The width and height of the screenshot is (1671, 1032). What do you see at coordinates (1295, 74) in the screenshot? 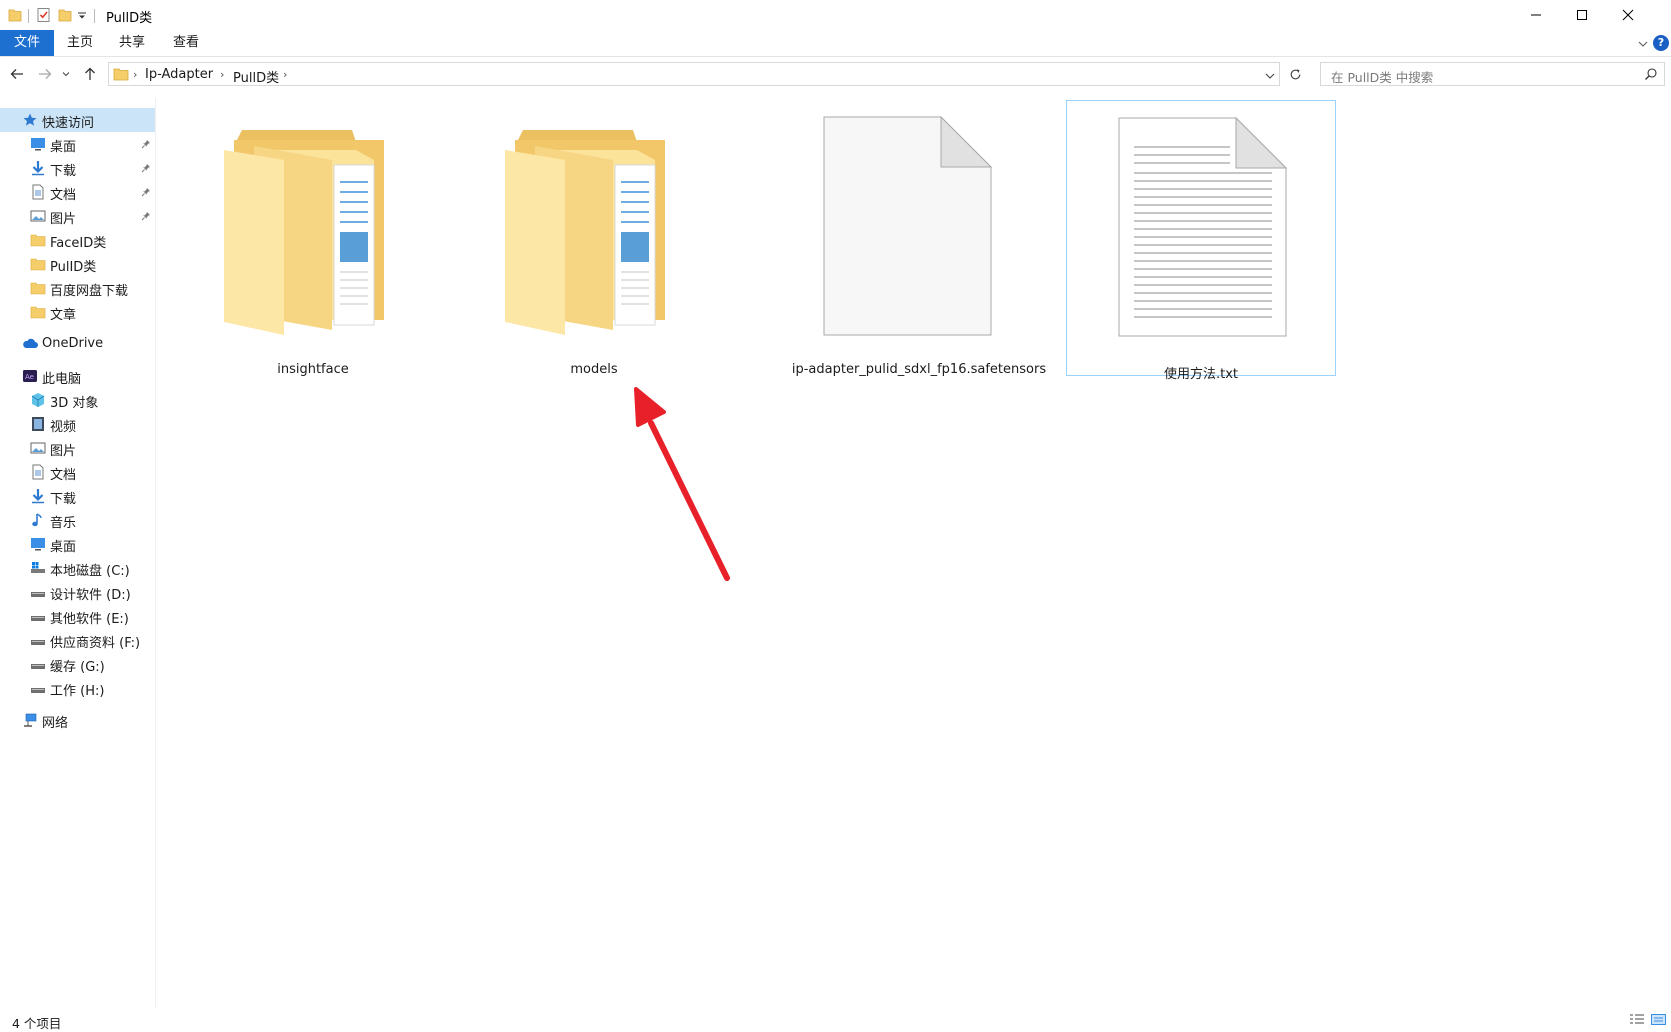
I see `refresh-button` at bounding box center [1295, 74].